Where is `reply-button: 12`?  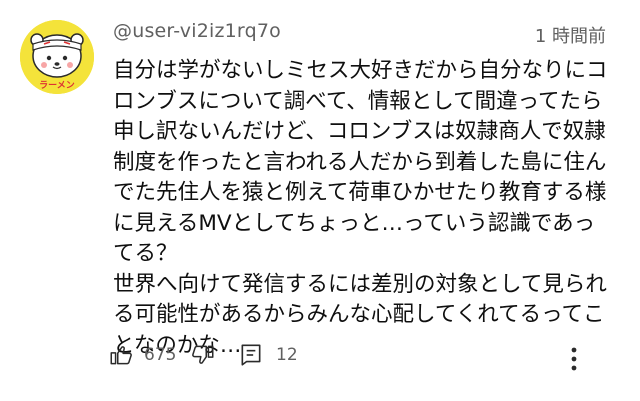 reply-button: 12 is located at coordinates (268, 355).